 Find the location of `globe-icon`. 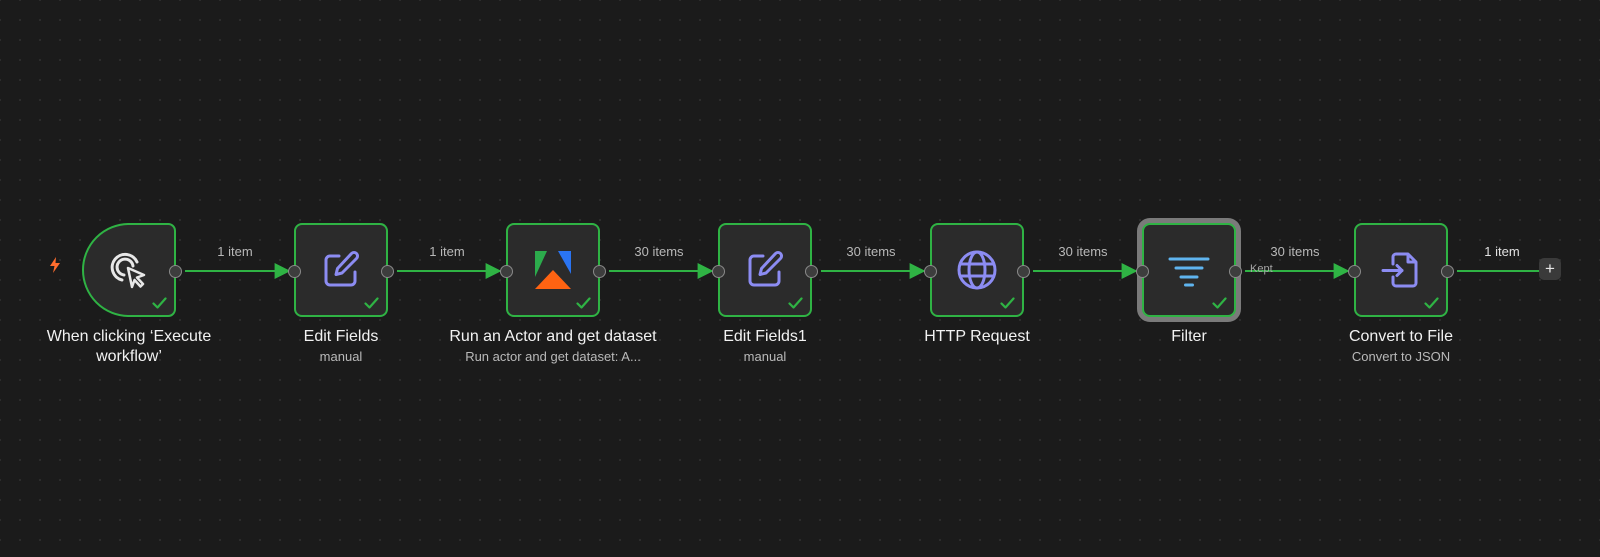

globe-icon is located at coordinates (977, 270).